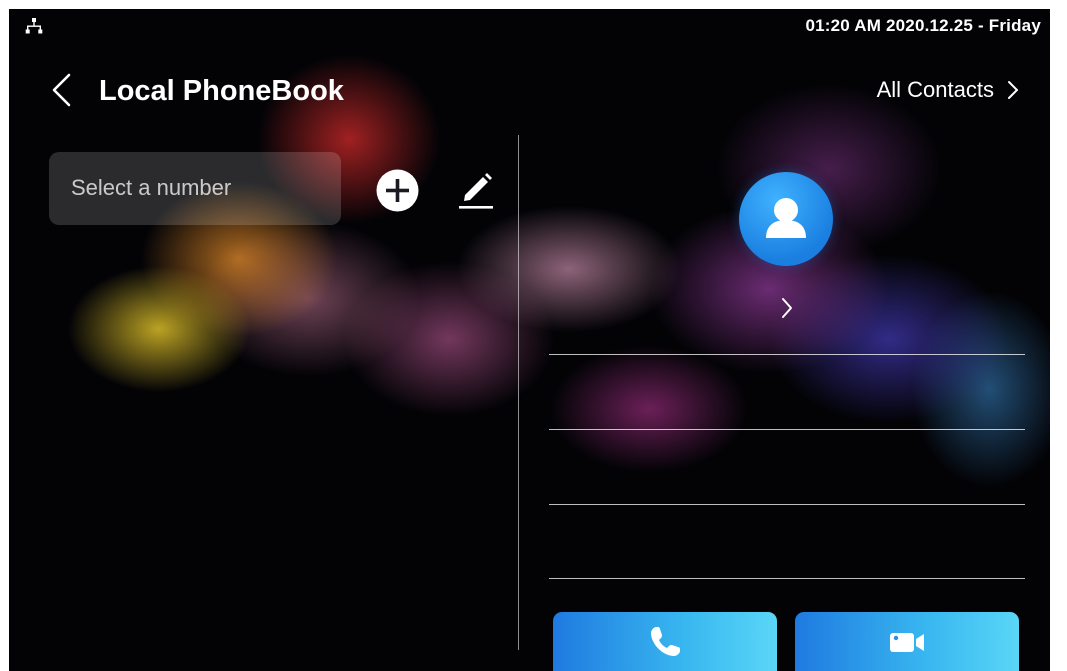 The height and width of the screenshot is (671, 1067). I want to click on user-icon, so click(786, 218).